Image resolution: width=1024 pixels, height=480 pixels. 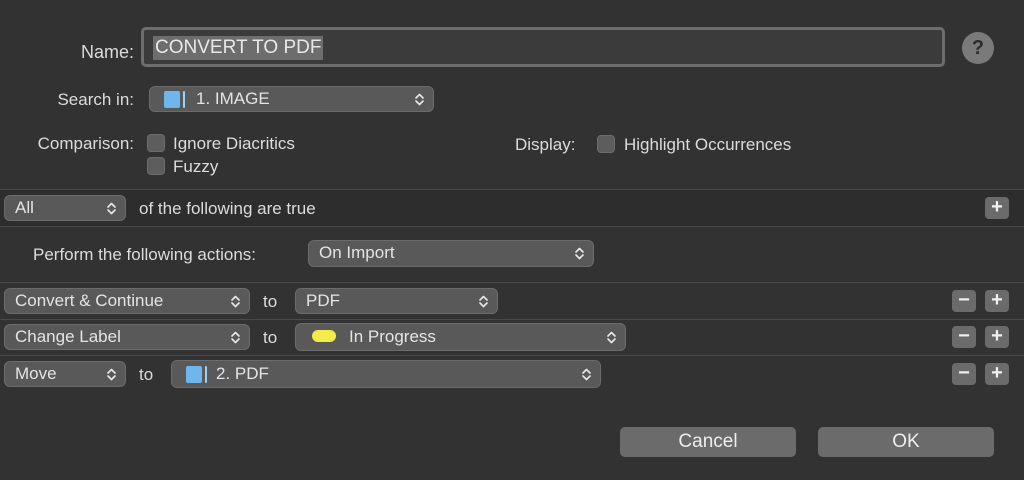 I want to click on name-input: CONVERT TO PDF, so click(x=543, y=47).